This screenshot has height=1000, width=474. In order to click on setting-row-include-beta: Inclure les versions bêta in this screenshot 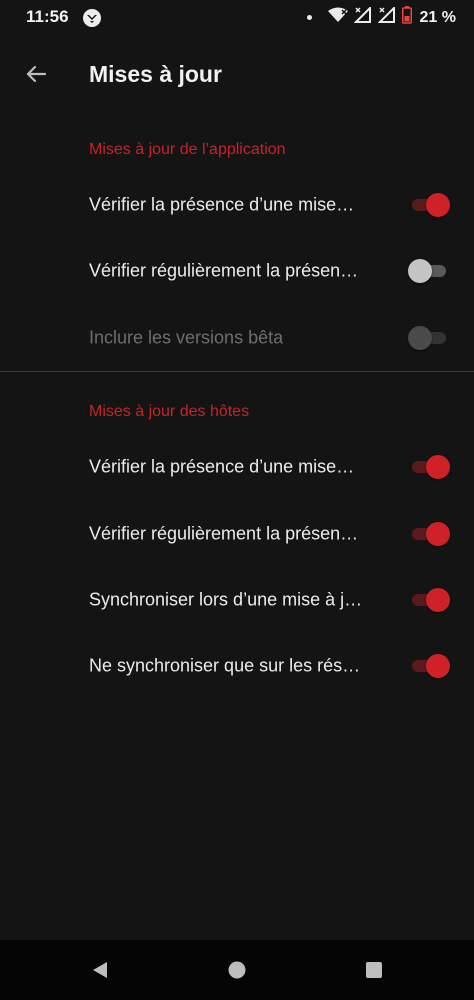, I will do `click(237, 338)`.